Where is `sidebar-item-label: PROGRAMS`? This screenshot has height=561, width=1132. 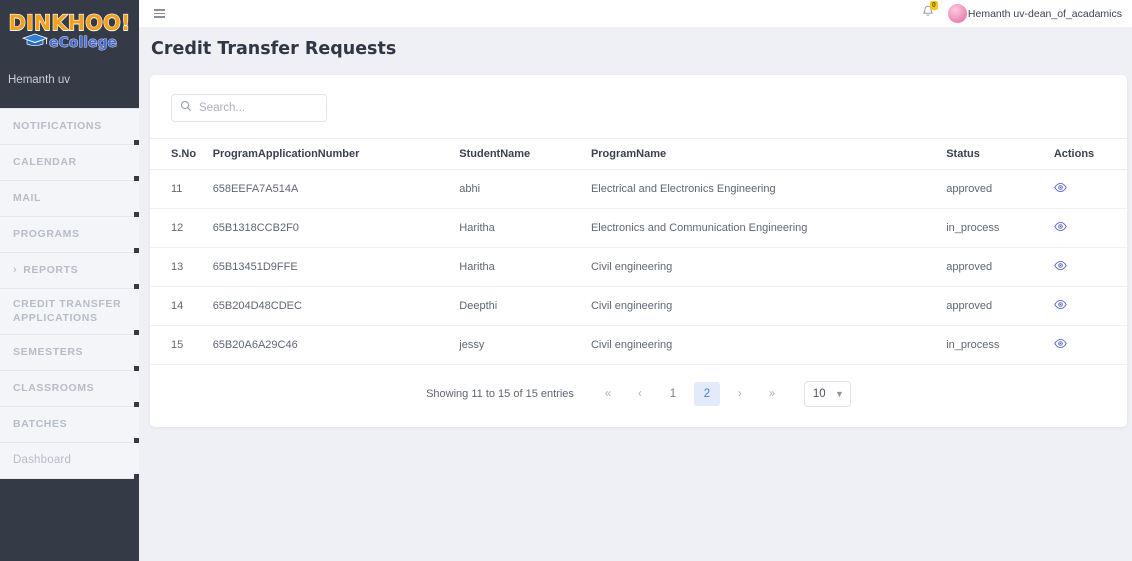
sidebar-item-label: PROGRAMS is located at coordinates (46, 233).